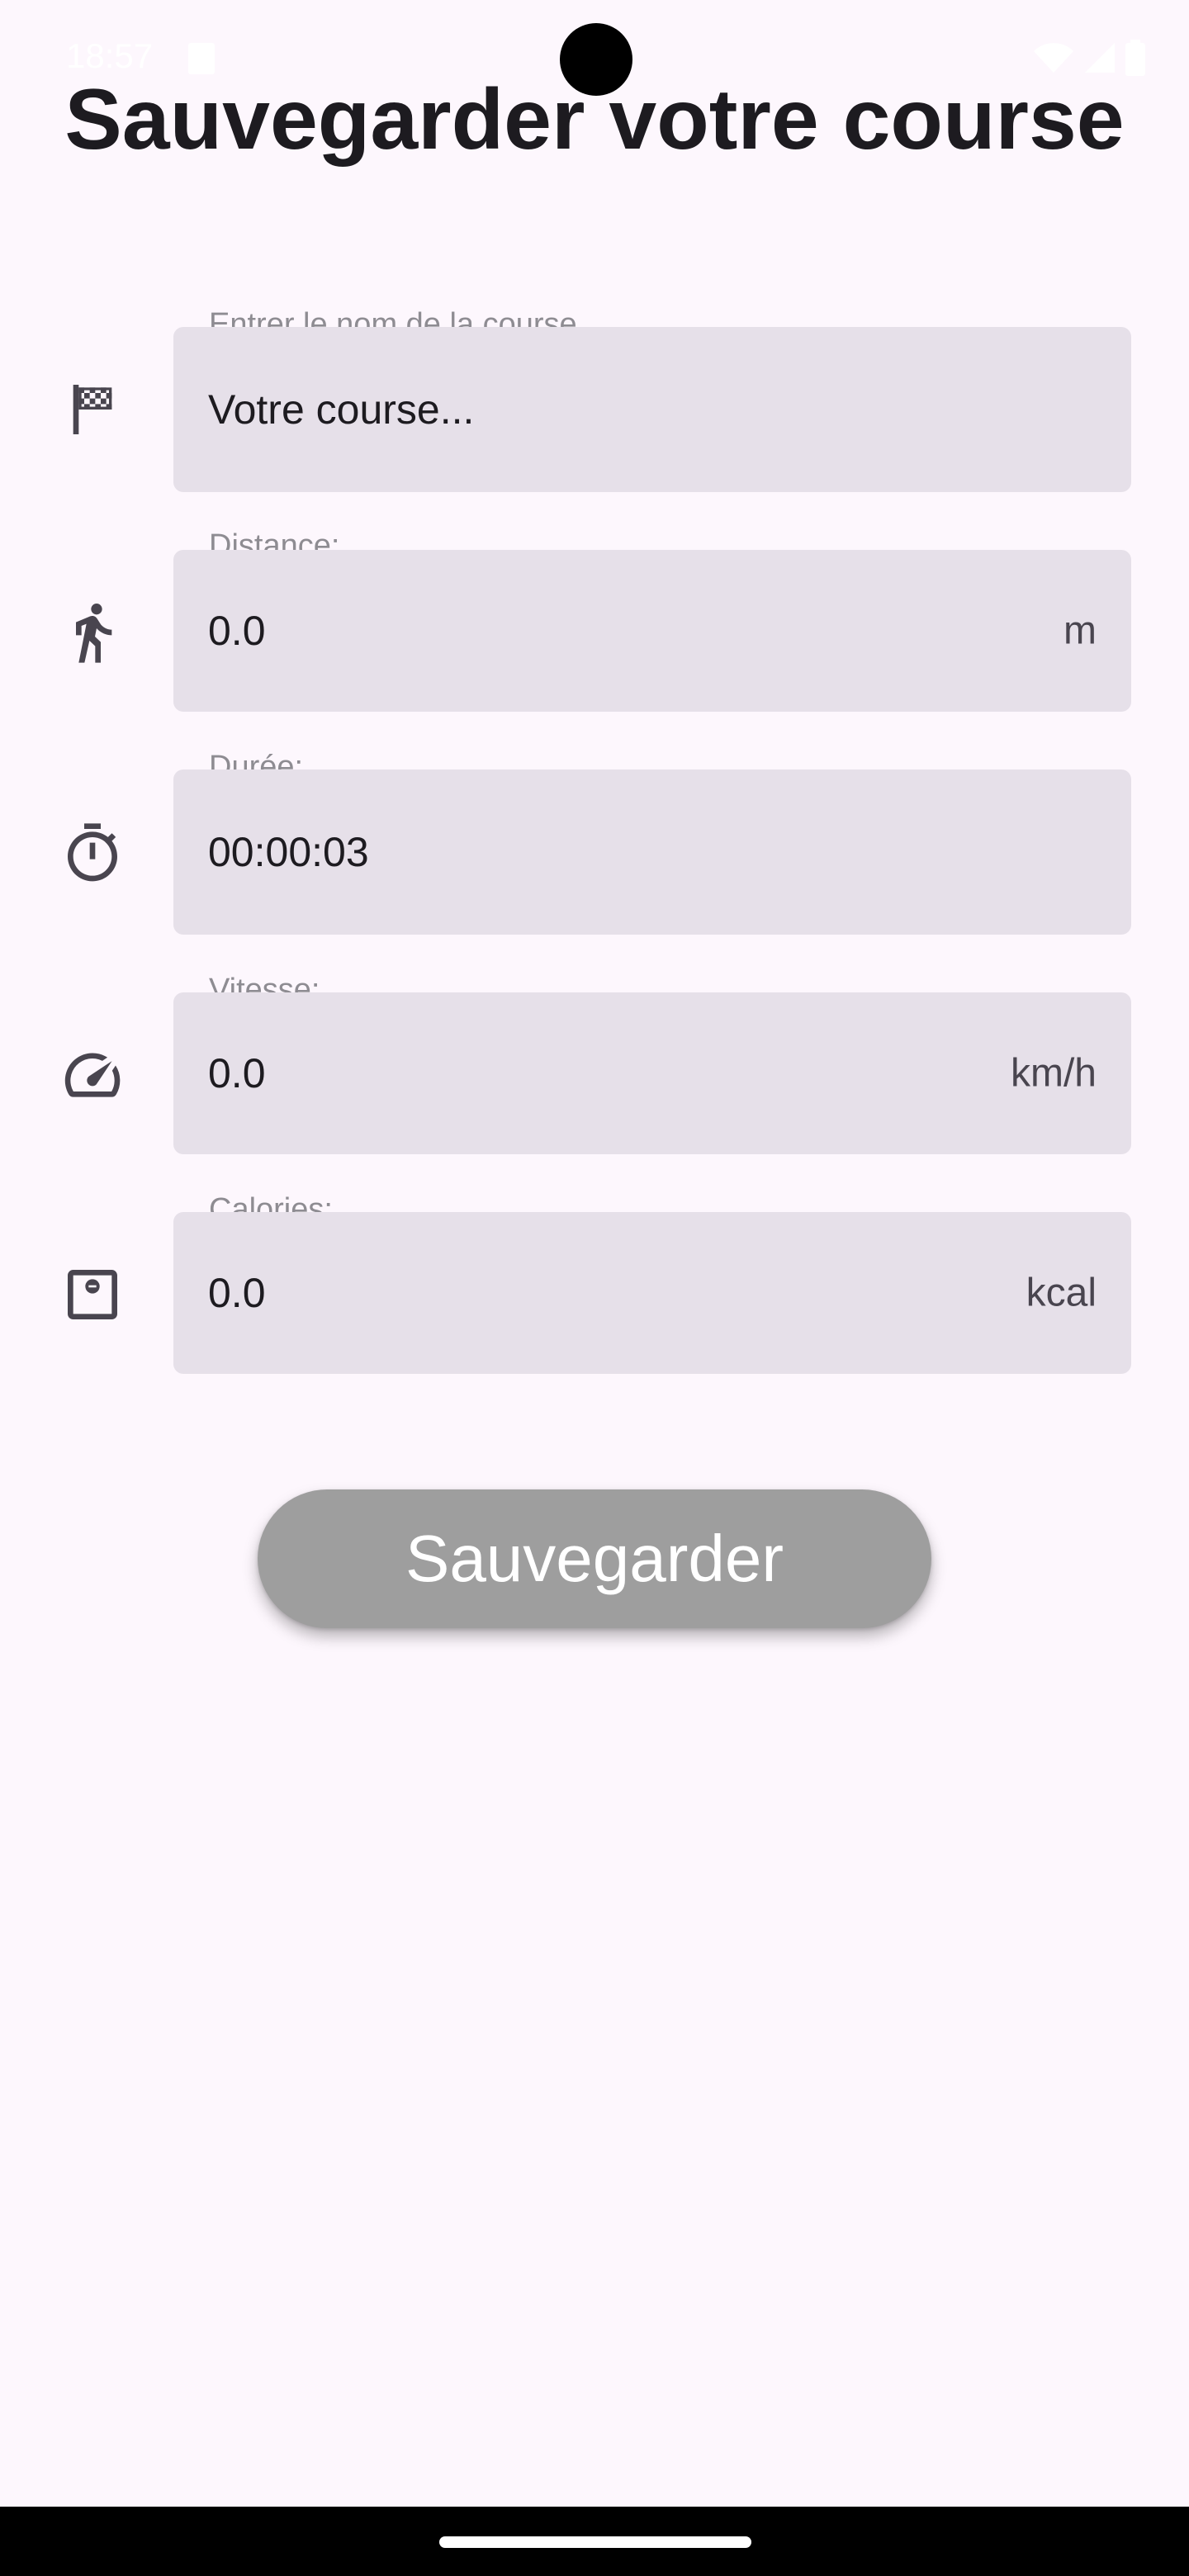 The width and height of the screenshot is (1189, 2576). What do you see at coordinates (594, 120) in the screenshot?
I see `page-title: Sauvegarder votre course` at bounding box center [594, 120].